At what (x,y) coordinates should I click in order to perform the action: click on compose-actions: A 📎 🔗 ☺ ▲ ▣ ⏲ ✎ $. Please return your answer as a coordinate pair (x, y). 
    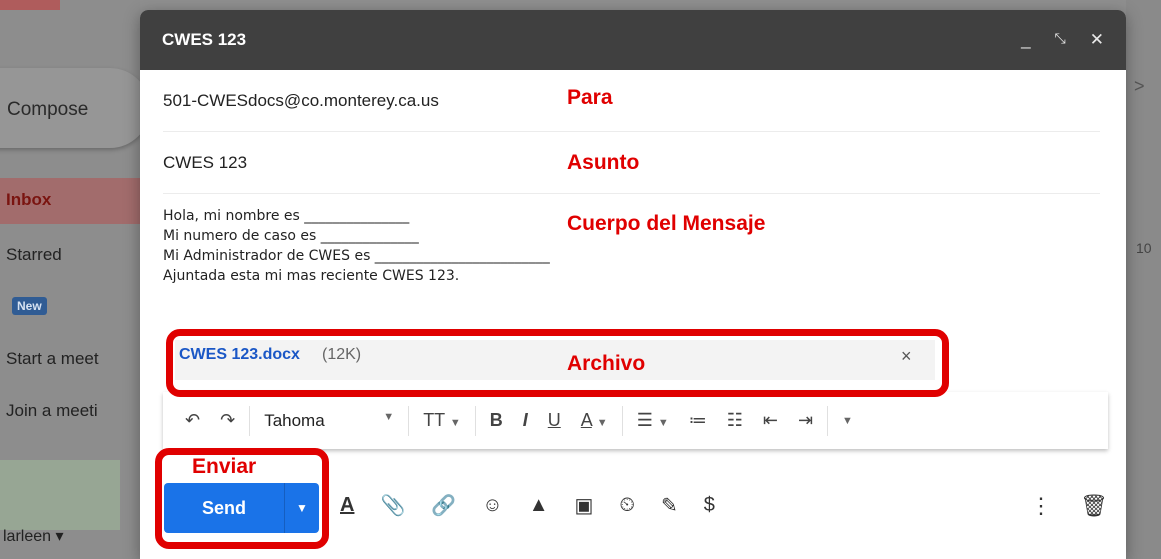
    Looking at the image, I should click on (527, 505).